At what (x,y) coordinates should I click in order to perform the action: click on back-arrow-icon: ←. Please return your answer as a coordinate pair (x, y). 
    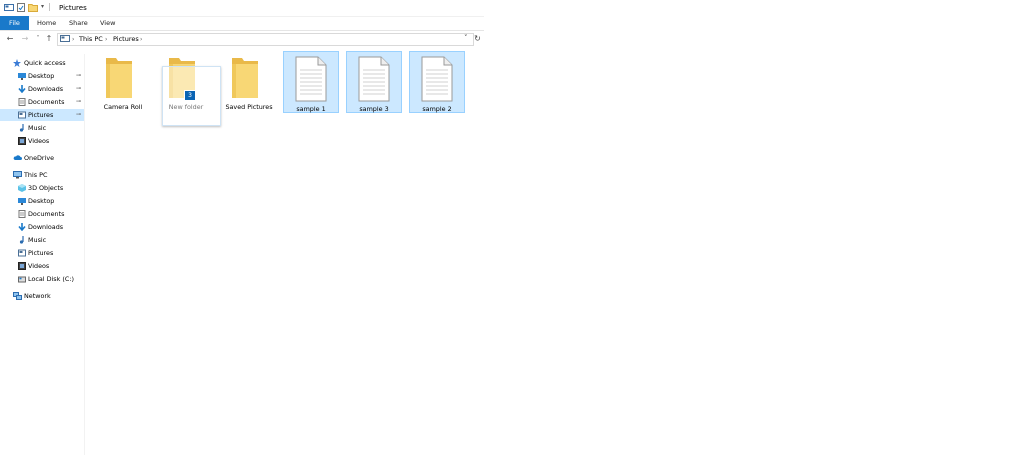
    Looking at the image, I should click on (10, 38).